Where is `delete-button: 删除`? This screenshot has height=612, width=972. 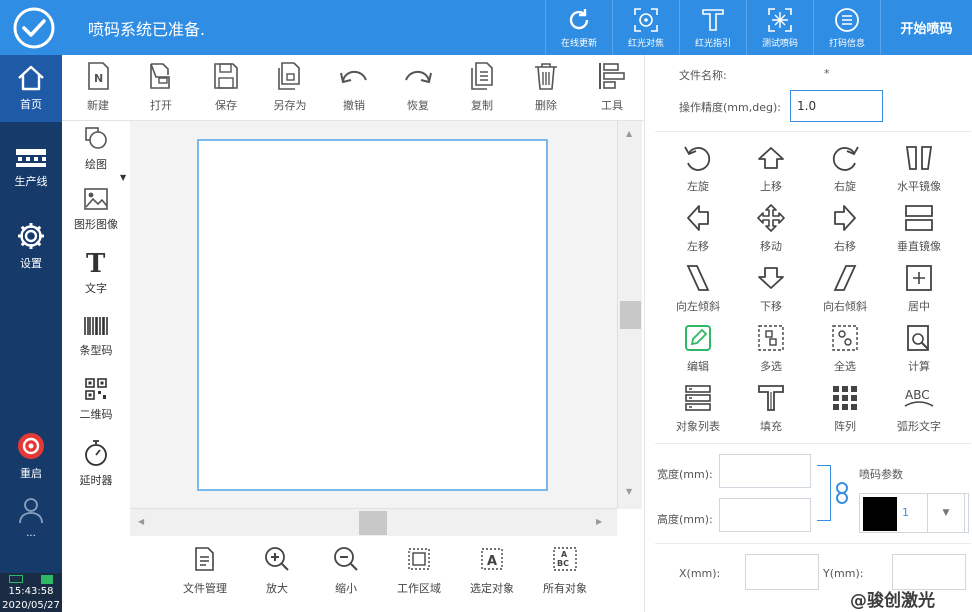 delete-button: 删除 is located at coordinates (546, 87).